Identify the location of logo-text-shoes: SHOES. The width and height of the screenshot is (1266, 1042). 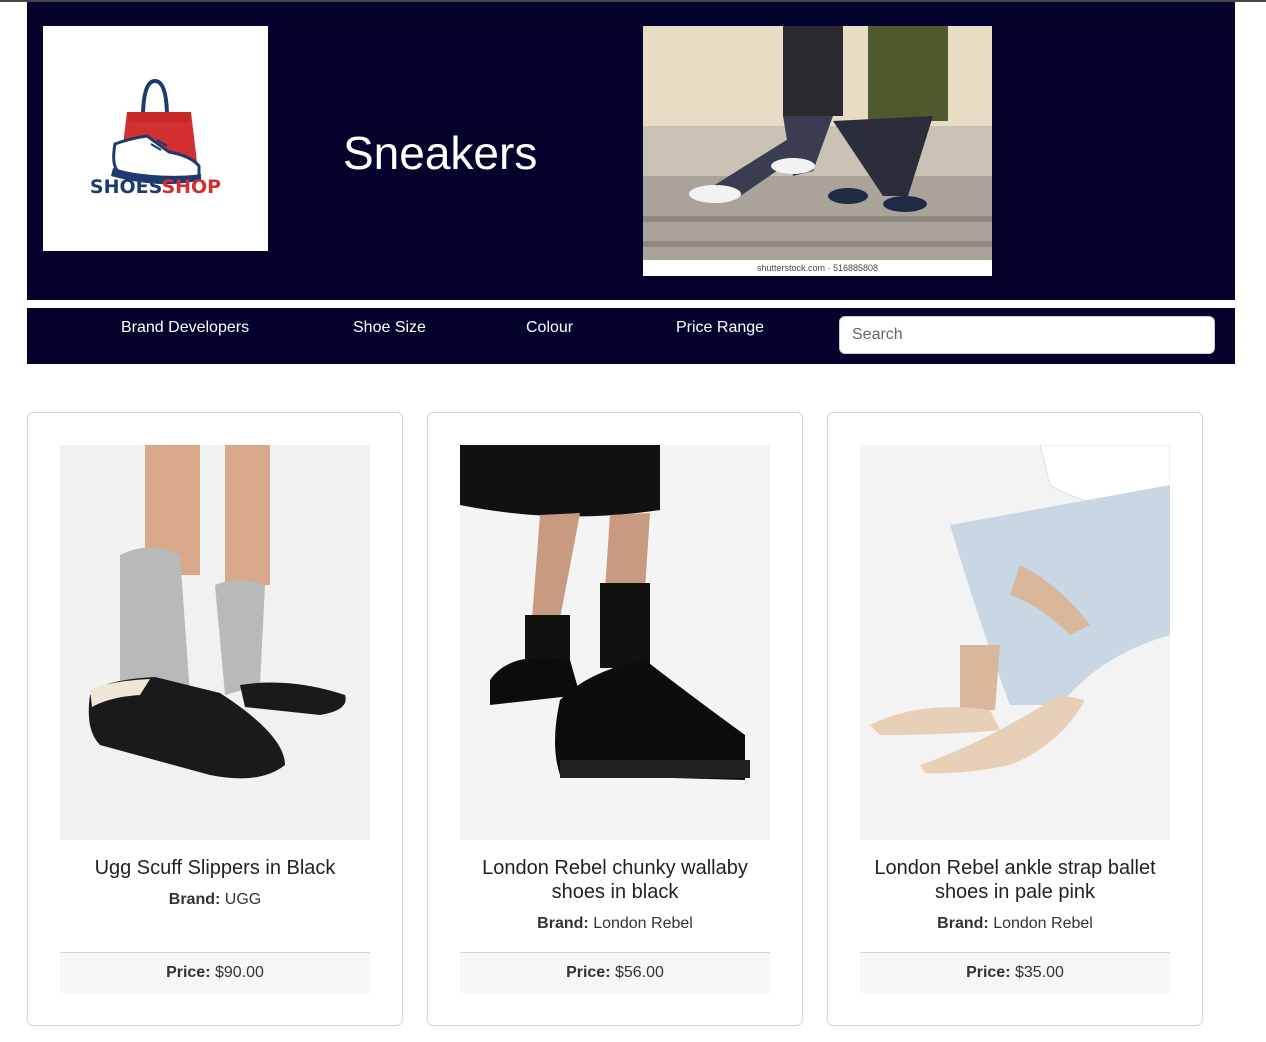
(125, 187).